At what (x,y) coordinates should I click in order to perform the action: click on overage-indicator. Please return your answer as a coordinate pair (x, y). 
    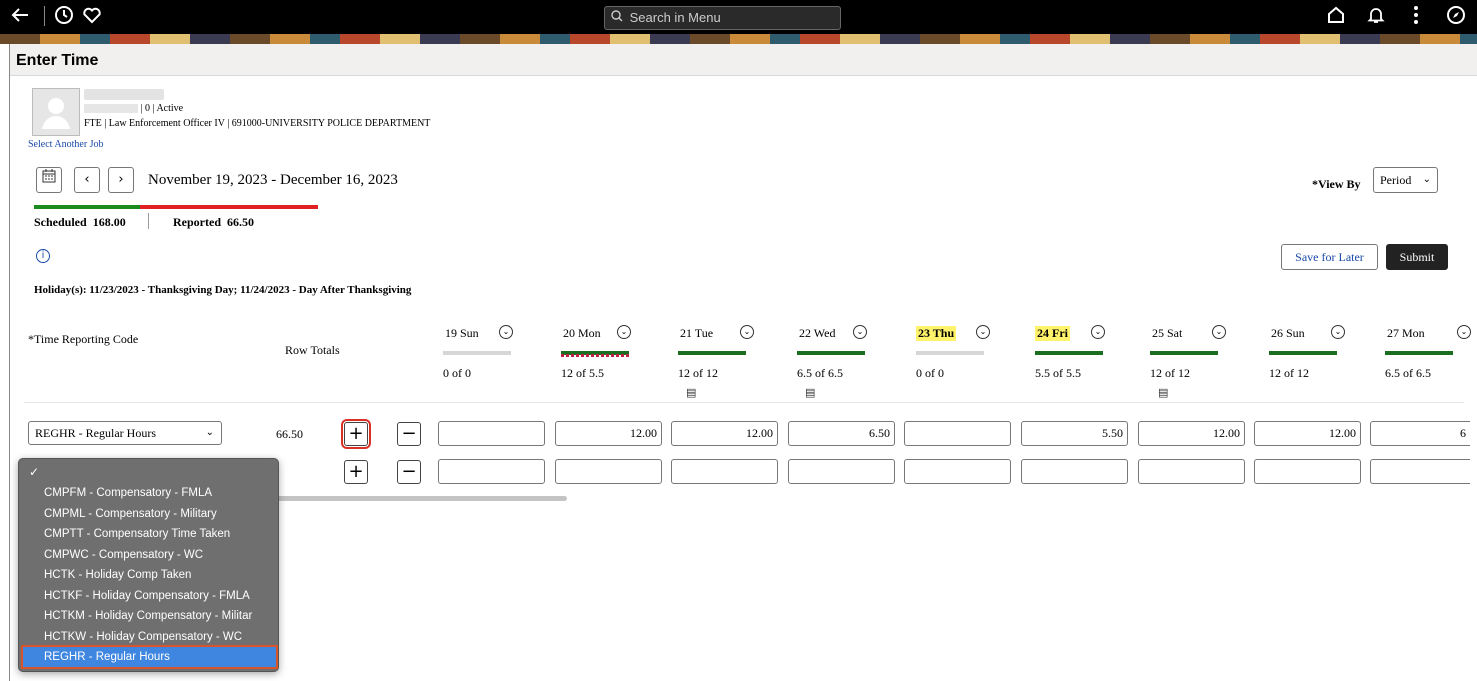
    Looking at the image, I should click on (595, 355).